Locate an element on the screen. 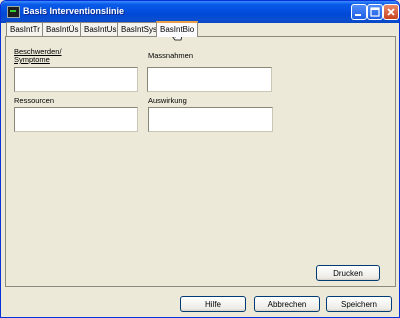  tab-label: BasIntSys is located at coordinates (139, 29).